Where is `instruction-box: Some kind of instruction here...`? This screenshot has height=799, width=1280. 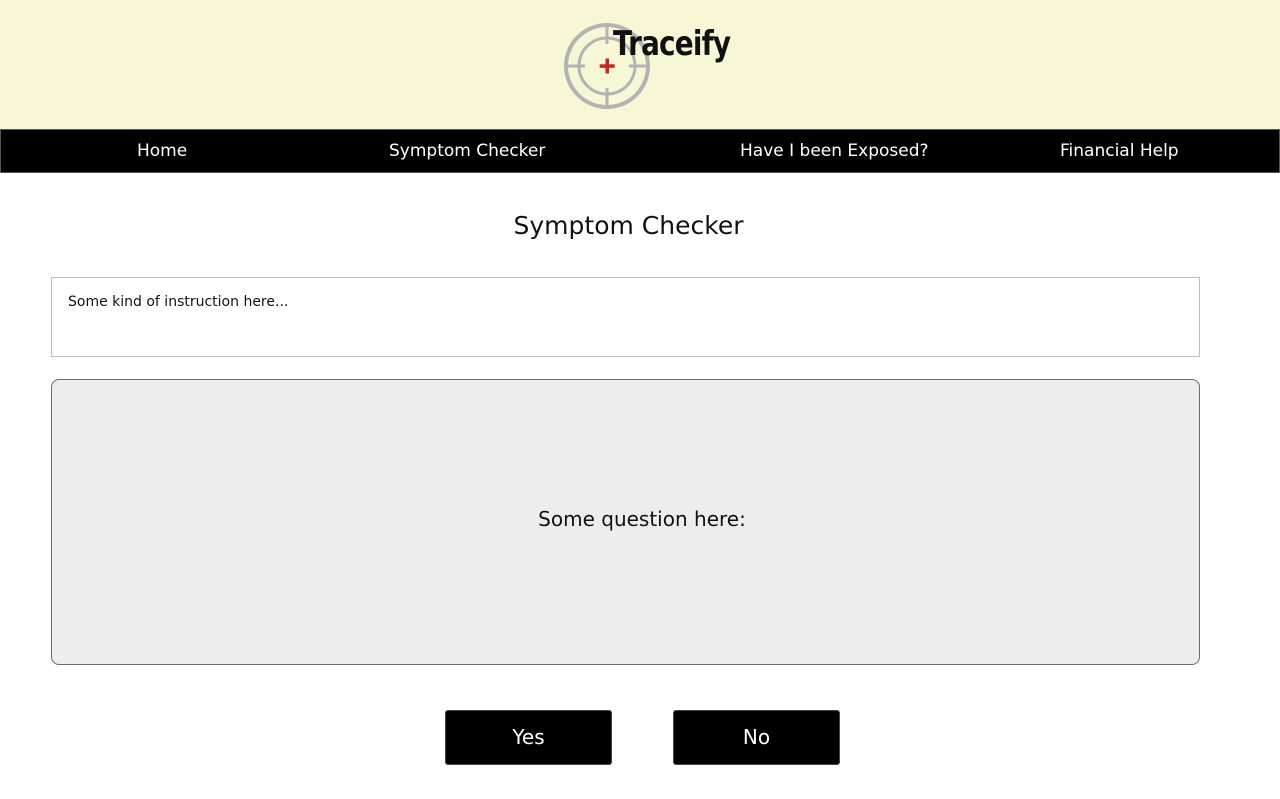
instruction-box: Some kind of instruction here... is located at coordinates (625, 317).